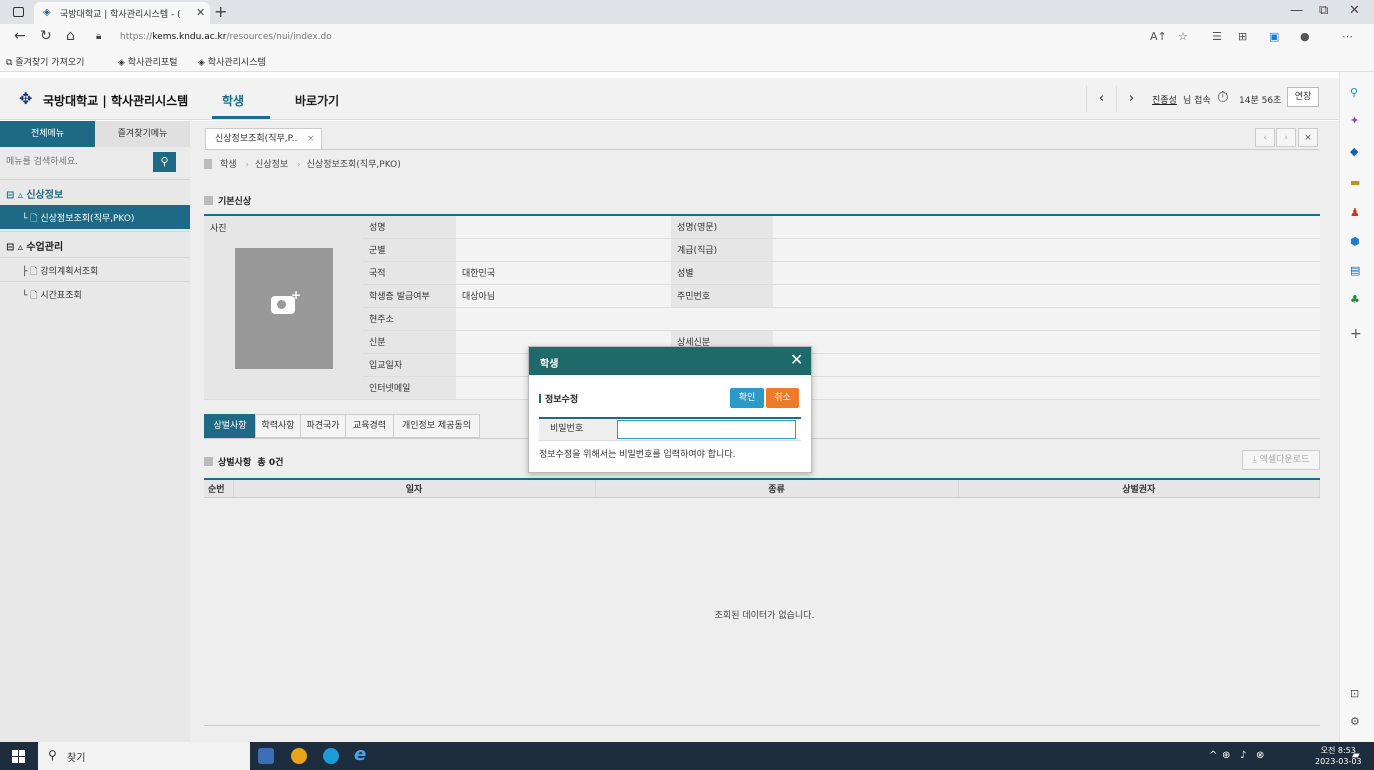 This screenshot has width=1374, height=770. I want to click on session-timer: 14분 56초, so click(1260, 101).